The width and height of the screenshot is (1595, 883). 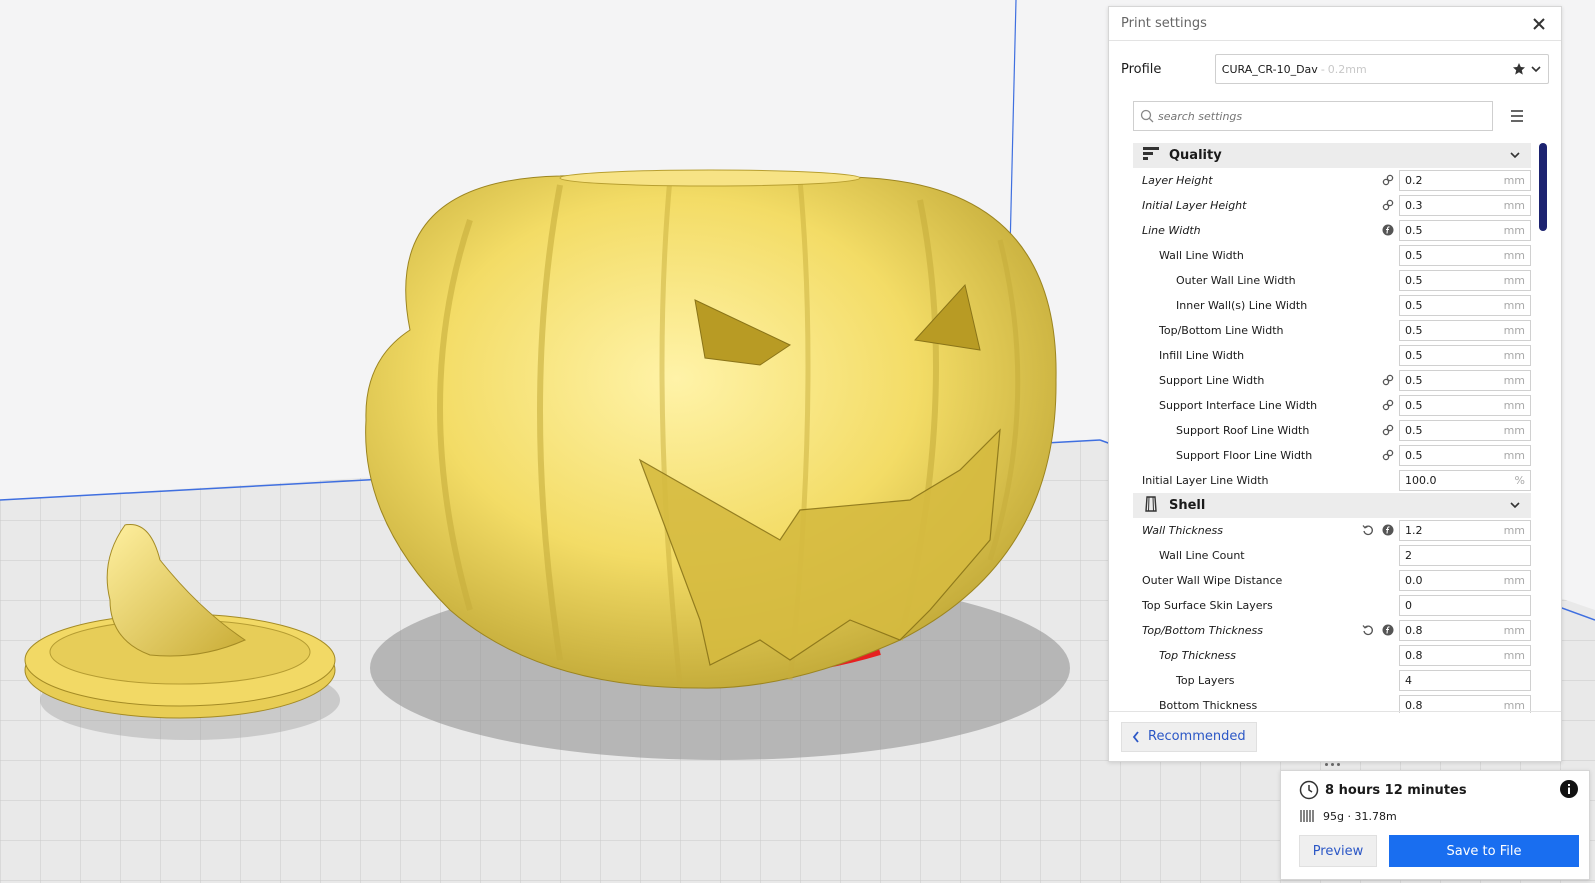 I want to click on setting-row: Support Roof Line Width 0.5 mm, so click(x=1332, y=430).